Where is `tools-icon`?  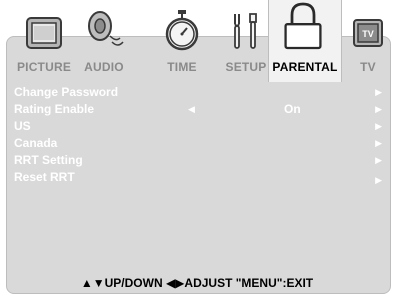 tools-icon is located at coordinates (246, 28).